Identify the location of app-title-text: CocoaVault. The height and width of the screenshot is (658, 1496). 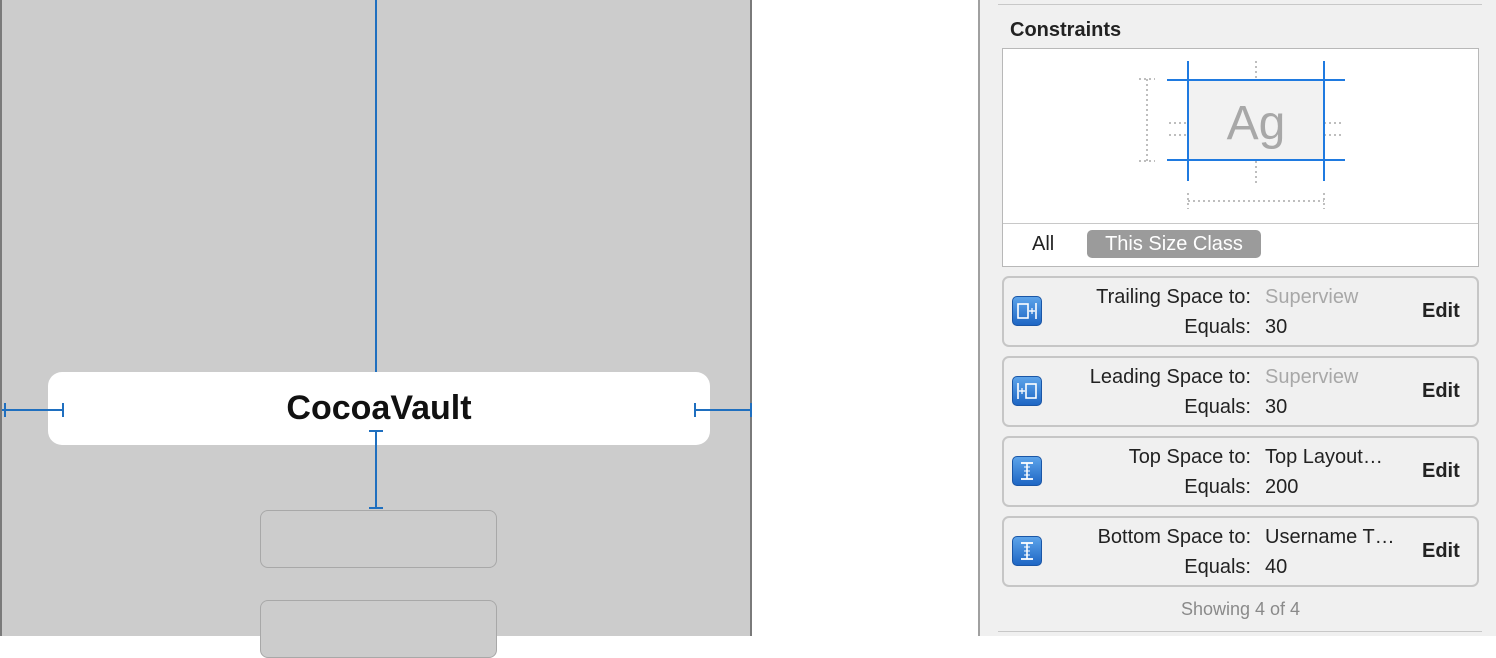
(379, 408).